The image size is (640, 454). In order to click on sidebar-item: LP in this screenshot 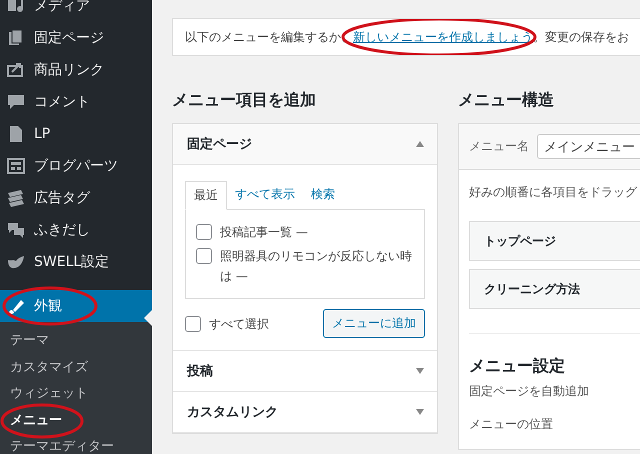, I will do `click(76, 134)`.